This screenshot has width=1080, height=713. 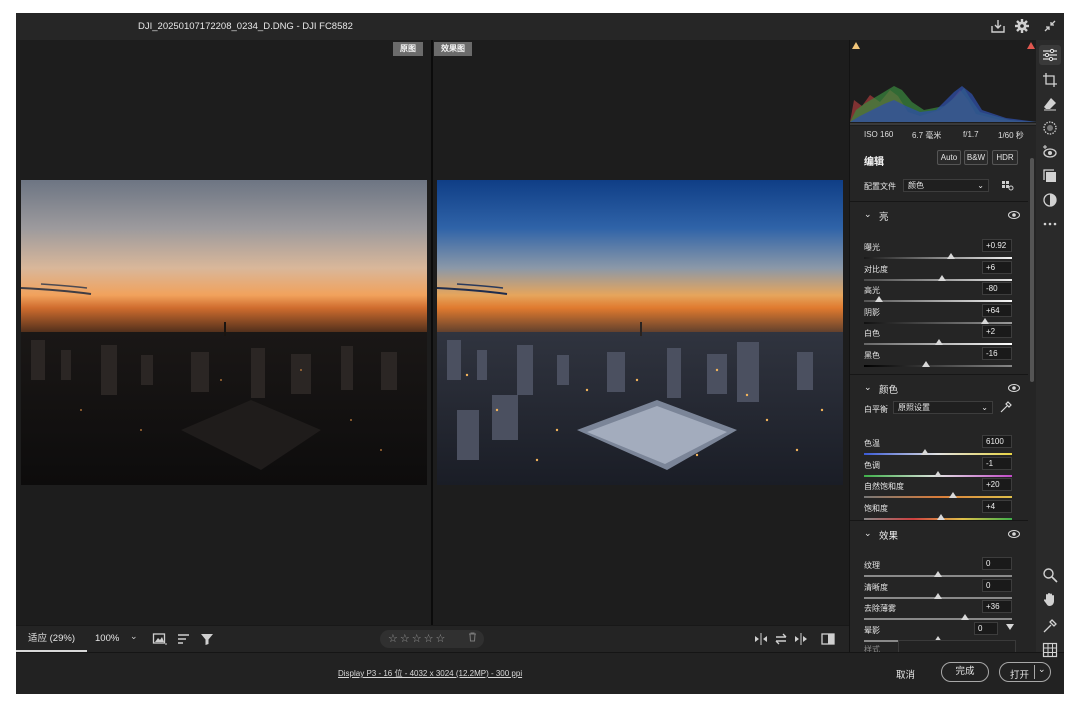 I want to click on cancel-button: 取消, so click(x=905, y=674).